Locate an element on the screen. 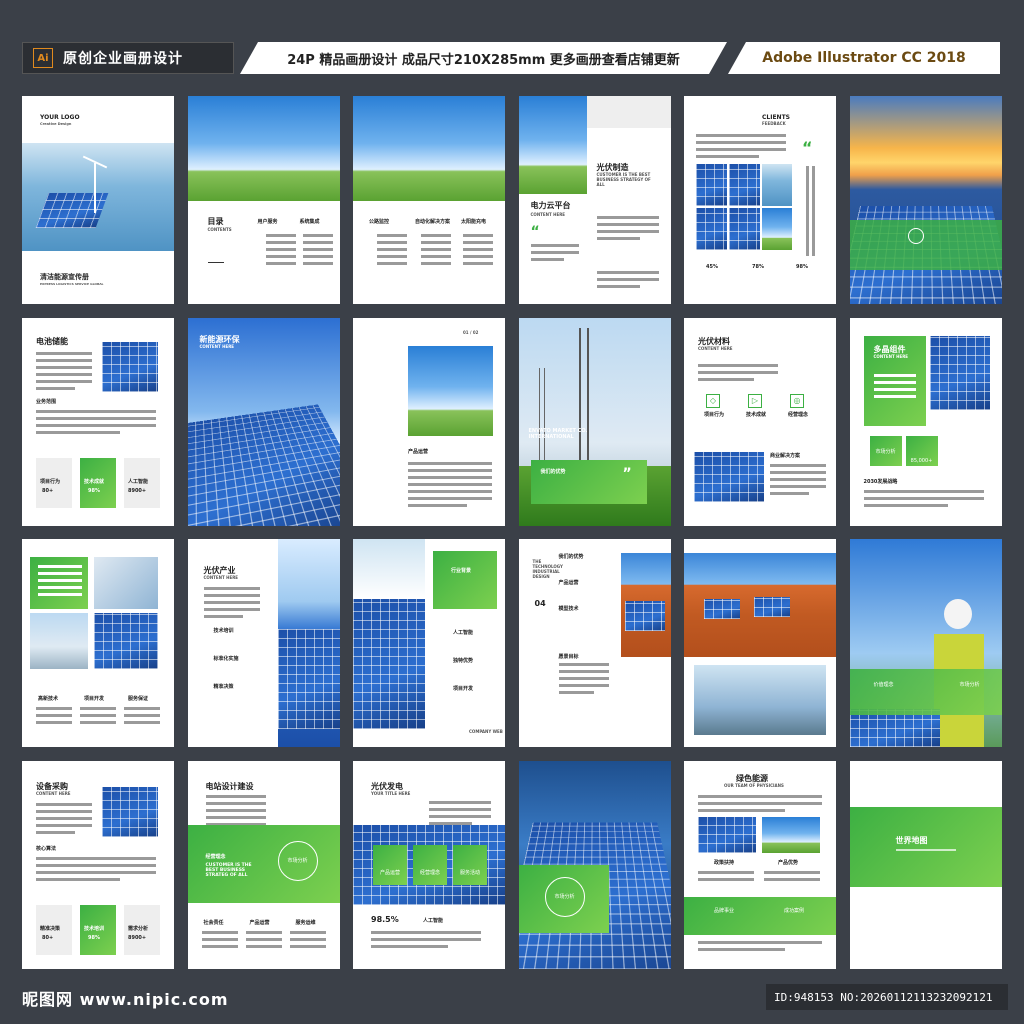 The height and width of the screenshot is (1024, 1024). col3-title: 太阳能充电 is located at coordinates (474, 222).